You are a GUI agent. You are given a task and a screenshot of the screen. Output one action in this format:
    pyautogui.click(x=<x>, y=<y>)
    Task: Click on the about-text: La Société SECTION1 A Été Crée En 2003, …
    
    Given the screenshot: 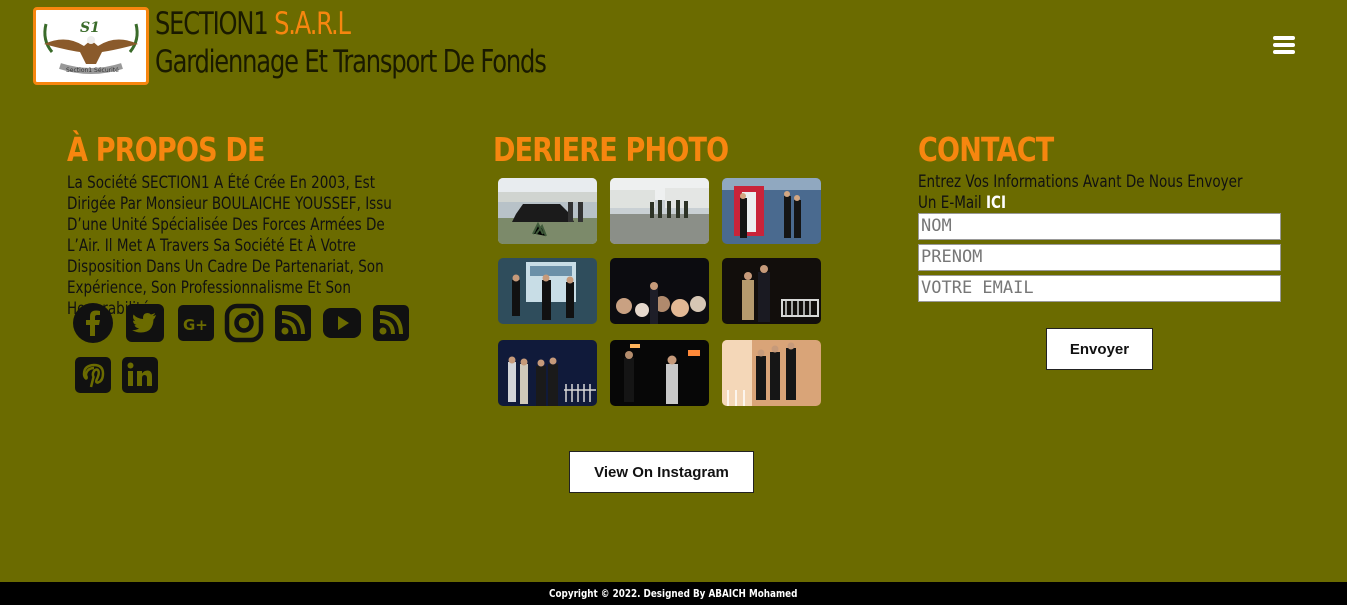 What is the action you would take?
    pyautogui.click(x=229, y=245)
    